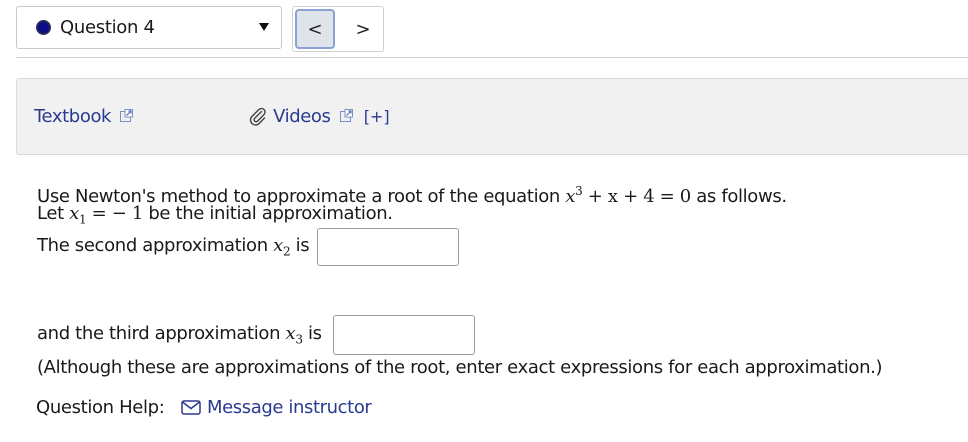  I want to click on next-question-button: >, so click(363, 29).